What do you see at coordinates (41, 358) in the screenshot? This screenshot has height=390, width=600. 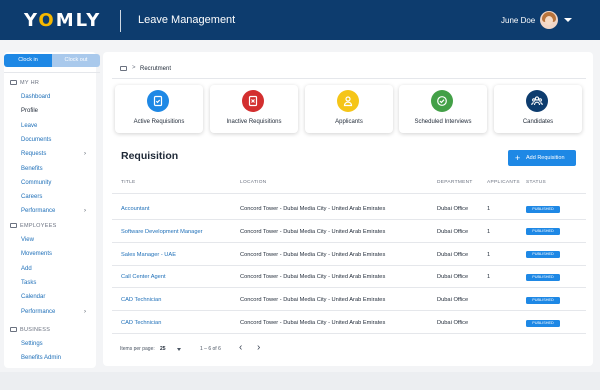 I see `sidebar-item-benefits-admin: Benefits Admin` at bounding box center [41, 358].